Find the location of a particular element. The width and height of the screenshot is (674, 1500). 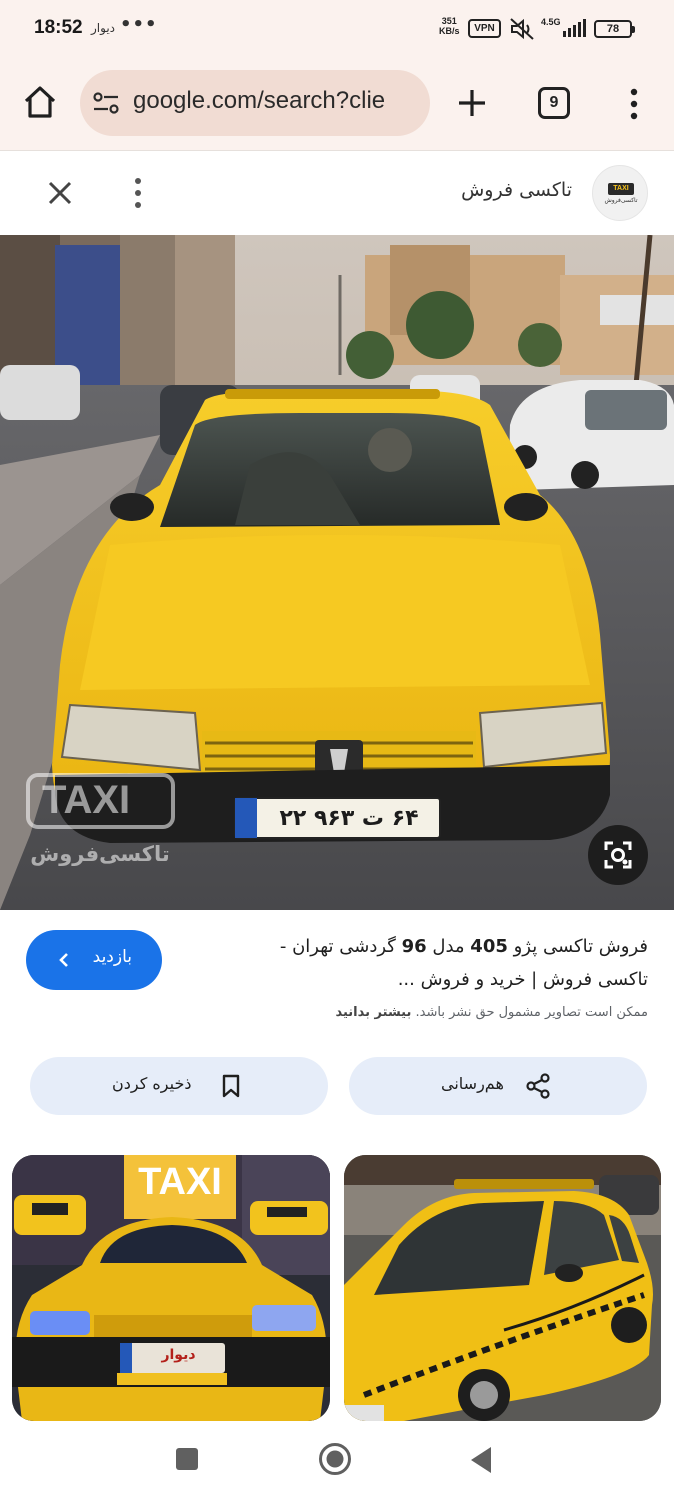

save-button-label: ذخیره کردن is located at coordinates (152, 1083).